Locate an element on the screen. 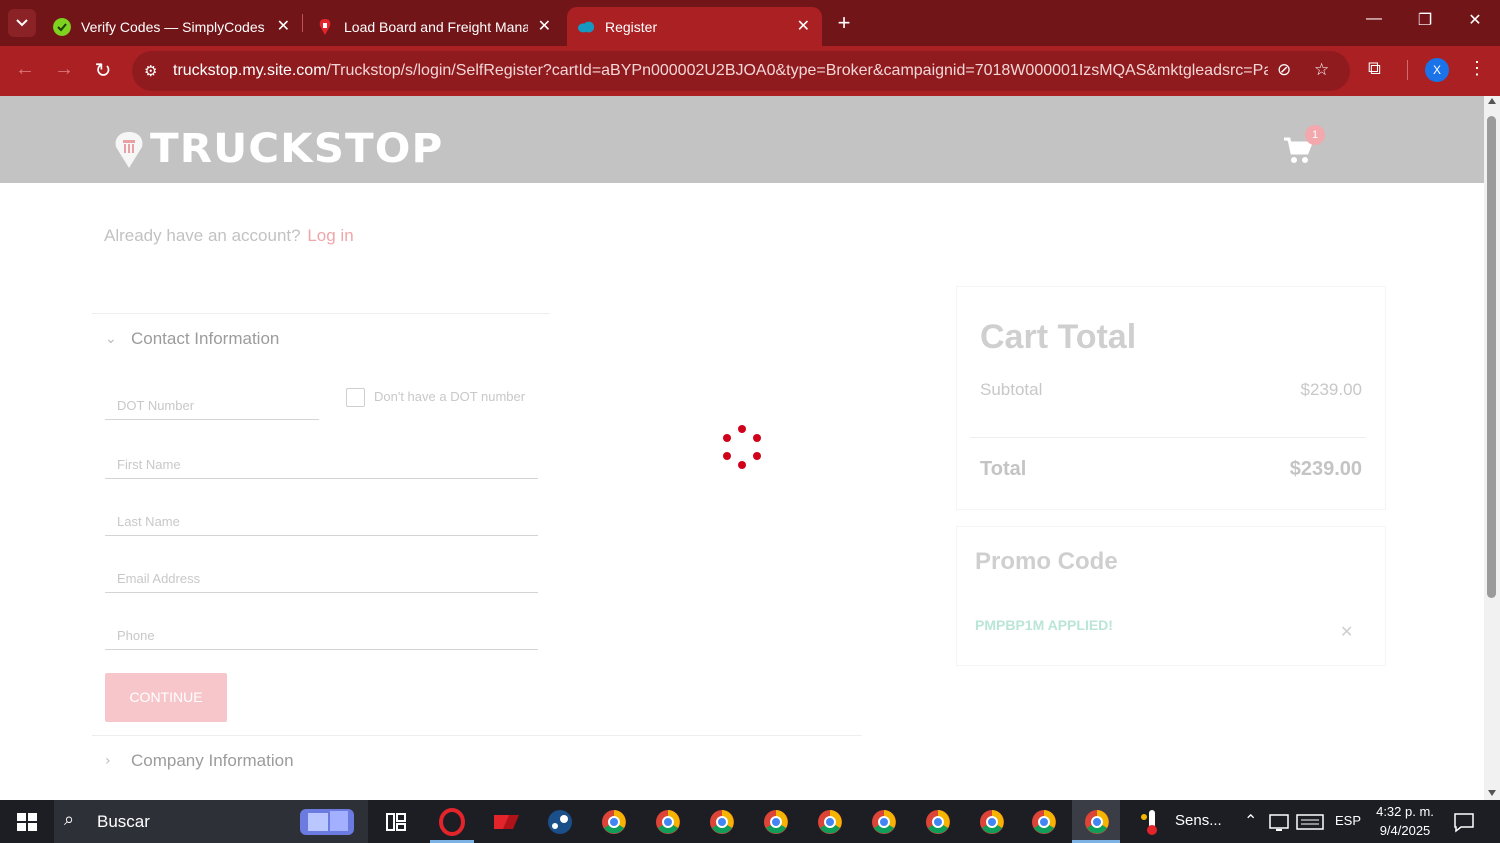  login-link: Log in is located at coordinates (330, 235).